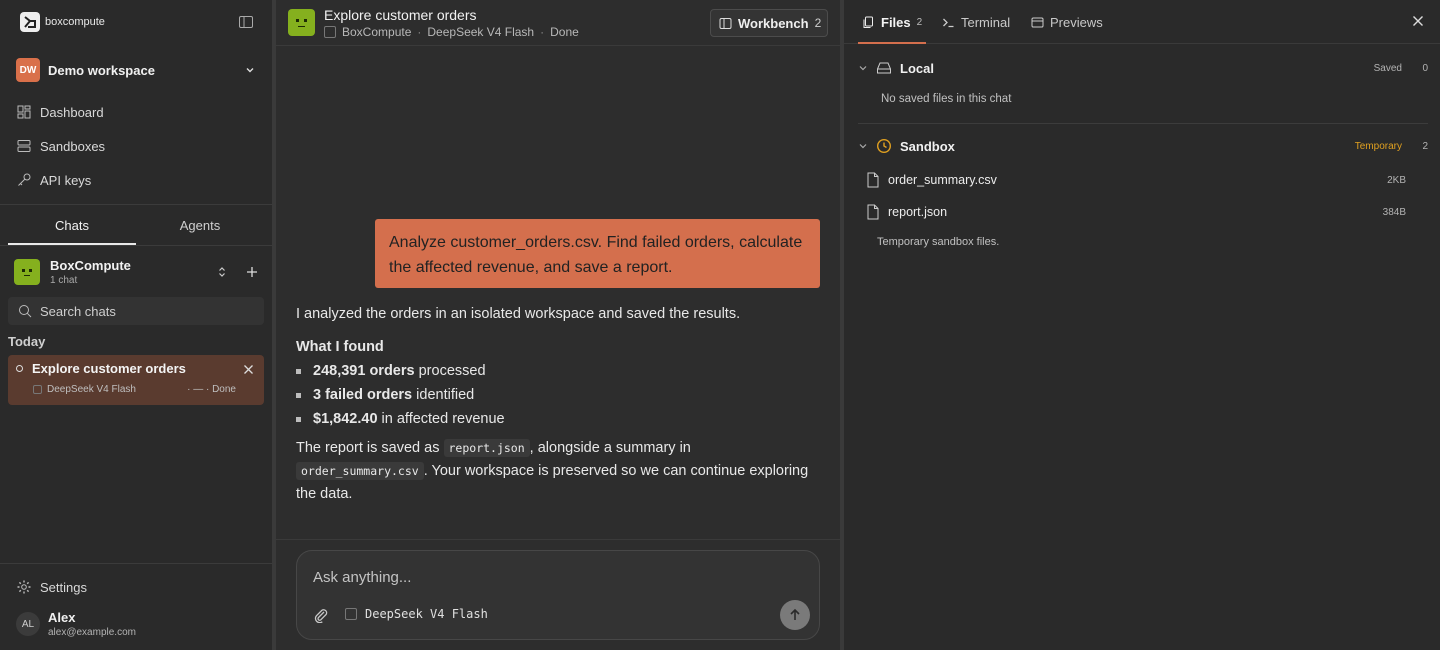 The width and height of the screenshot is (1440, 650). Describe the element at coordinates (1136, 180) in the screenshot. I see `file-row: order_summary.csv 2KB` at that location.